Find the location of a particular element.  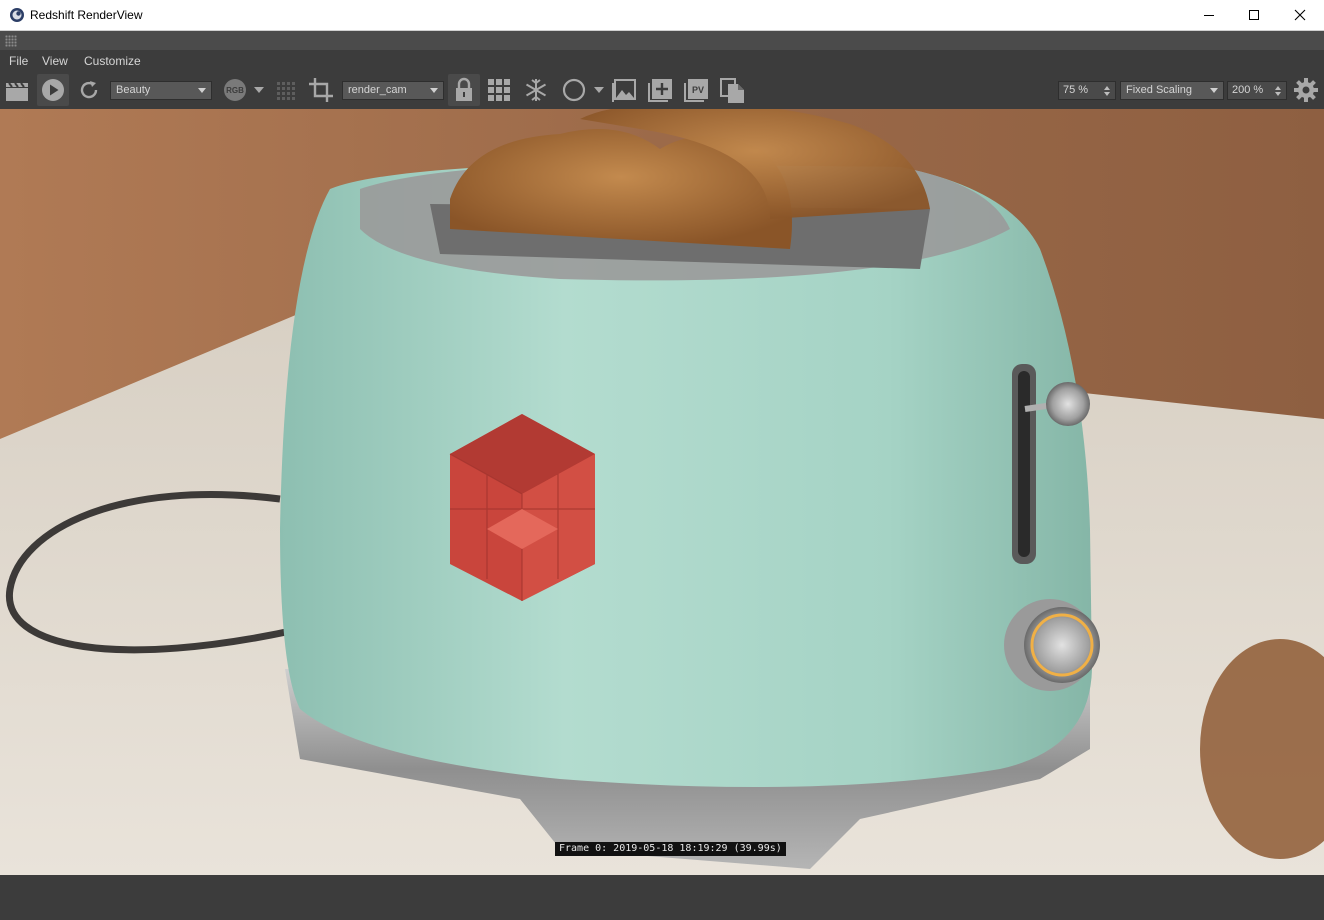

maximize-icon is located at coordinates (1254, 15).